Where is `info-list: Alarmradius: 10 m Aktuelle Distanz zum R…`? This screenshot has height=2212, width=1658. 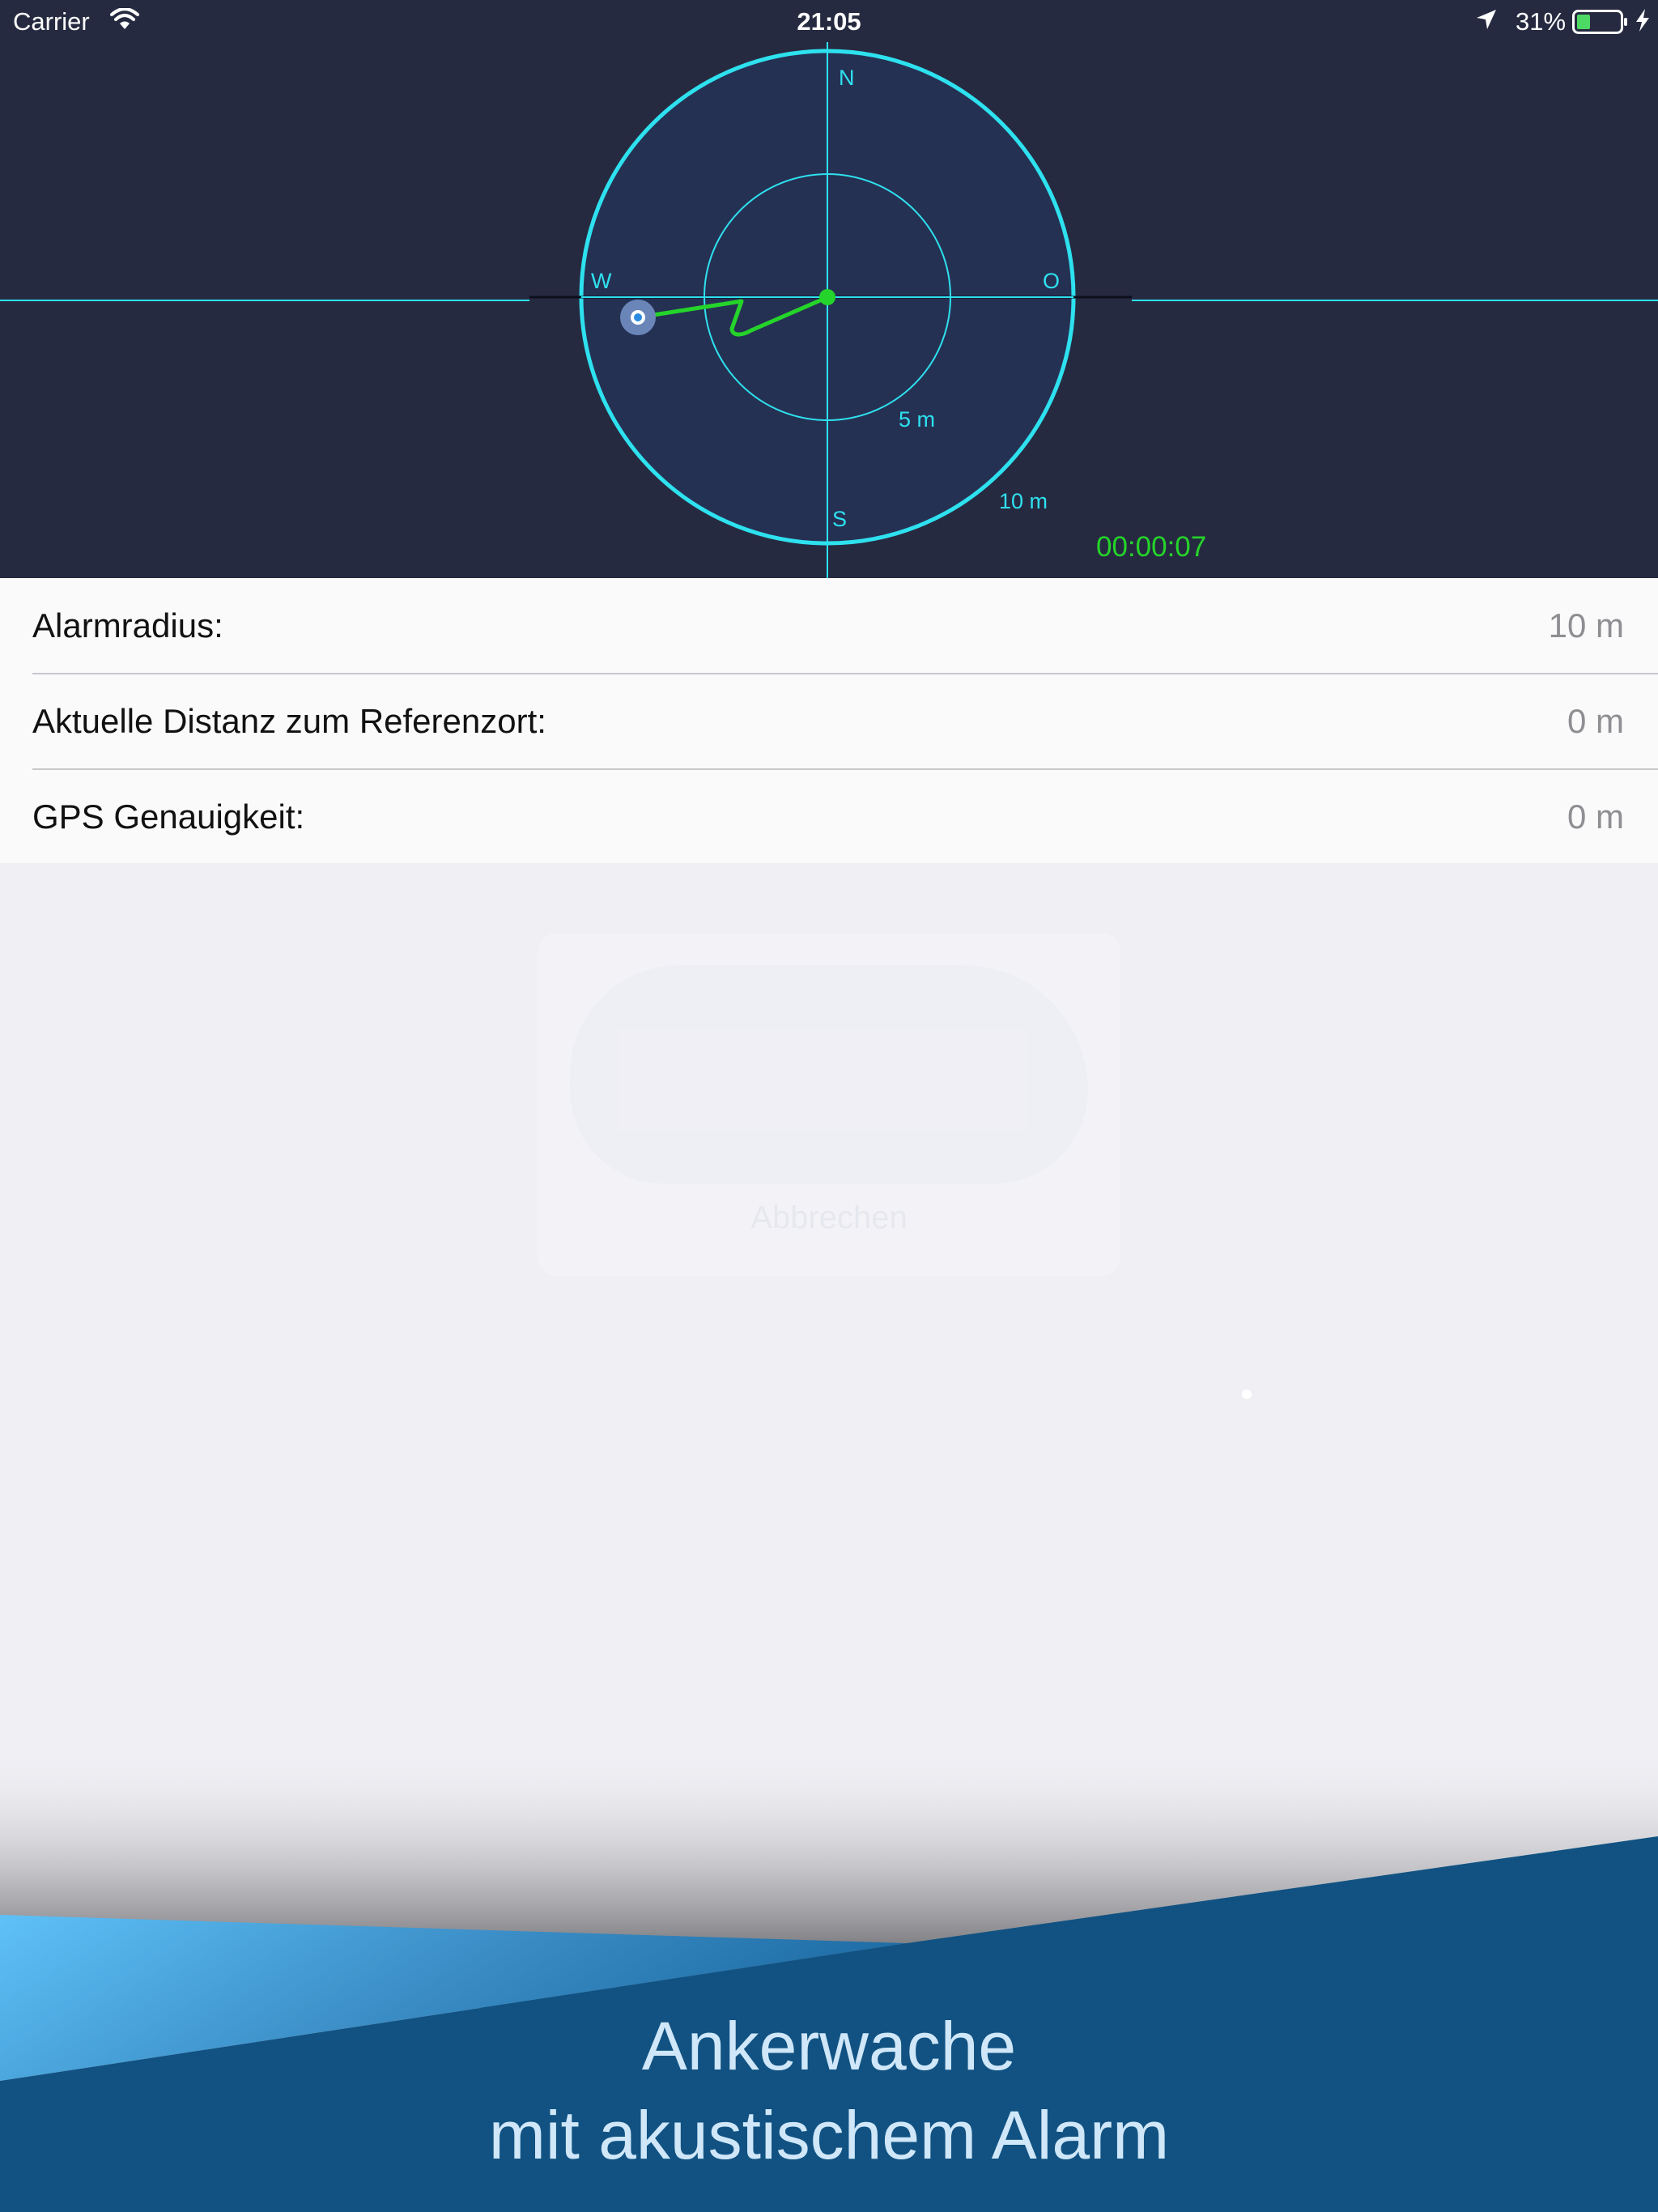
info-list: Alarmradius: 10 m Aktuelle Distanz zum R… is located at coordinates (829, 720).